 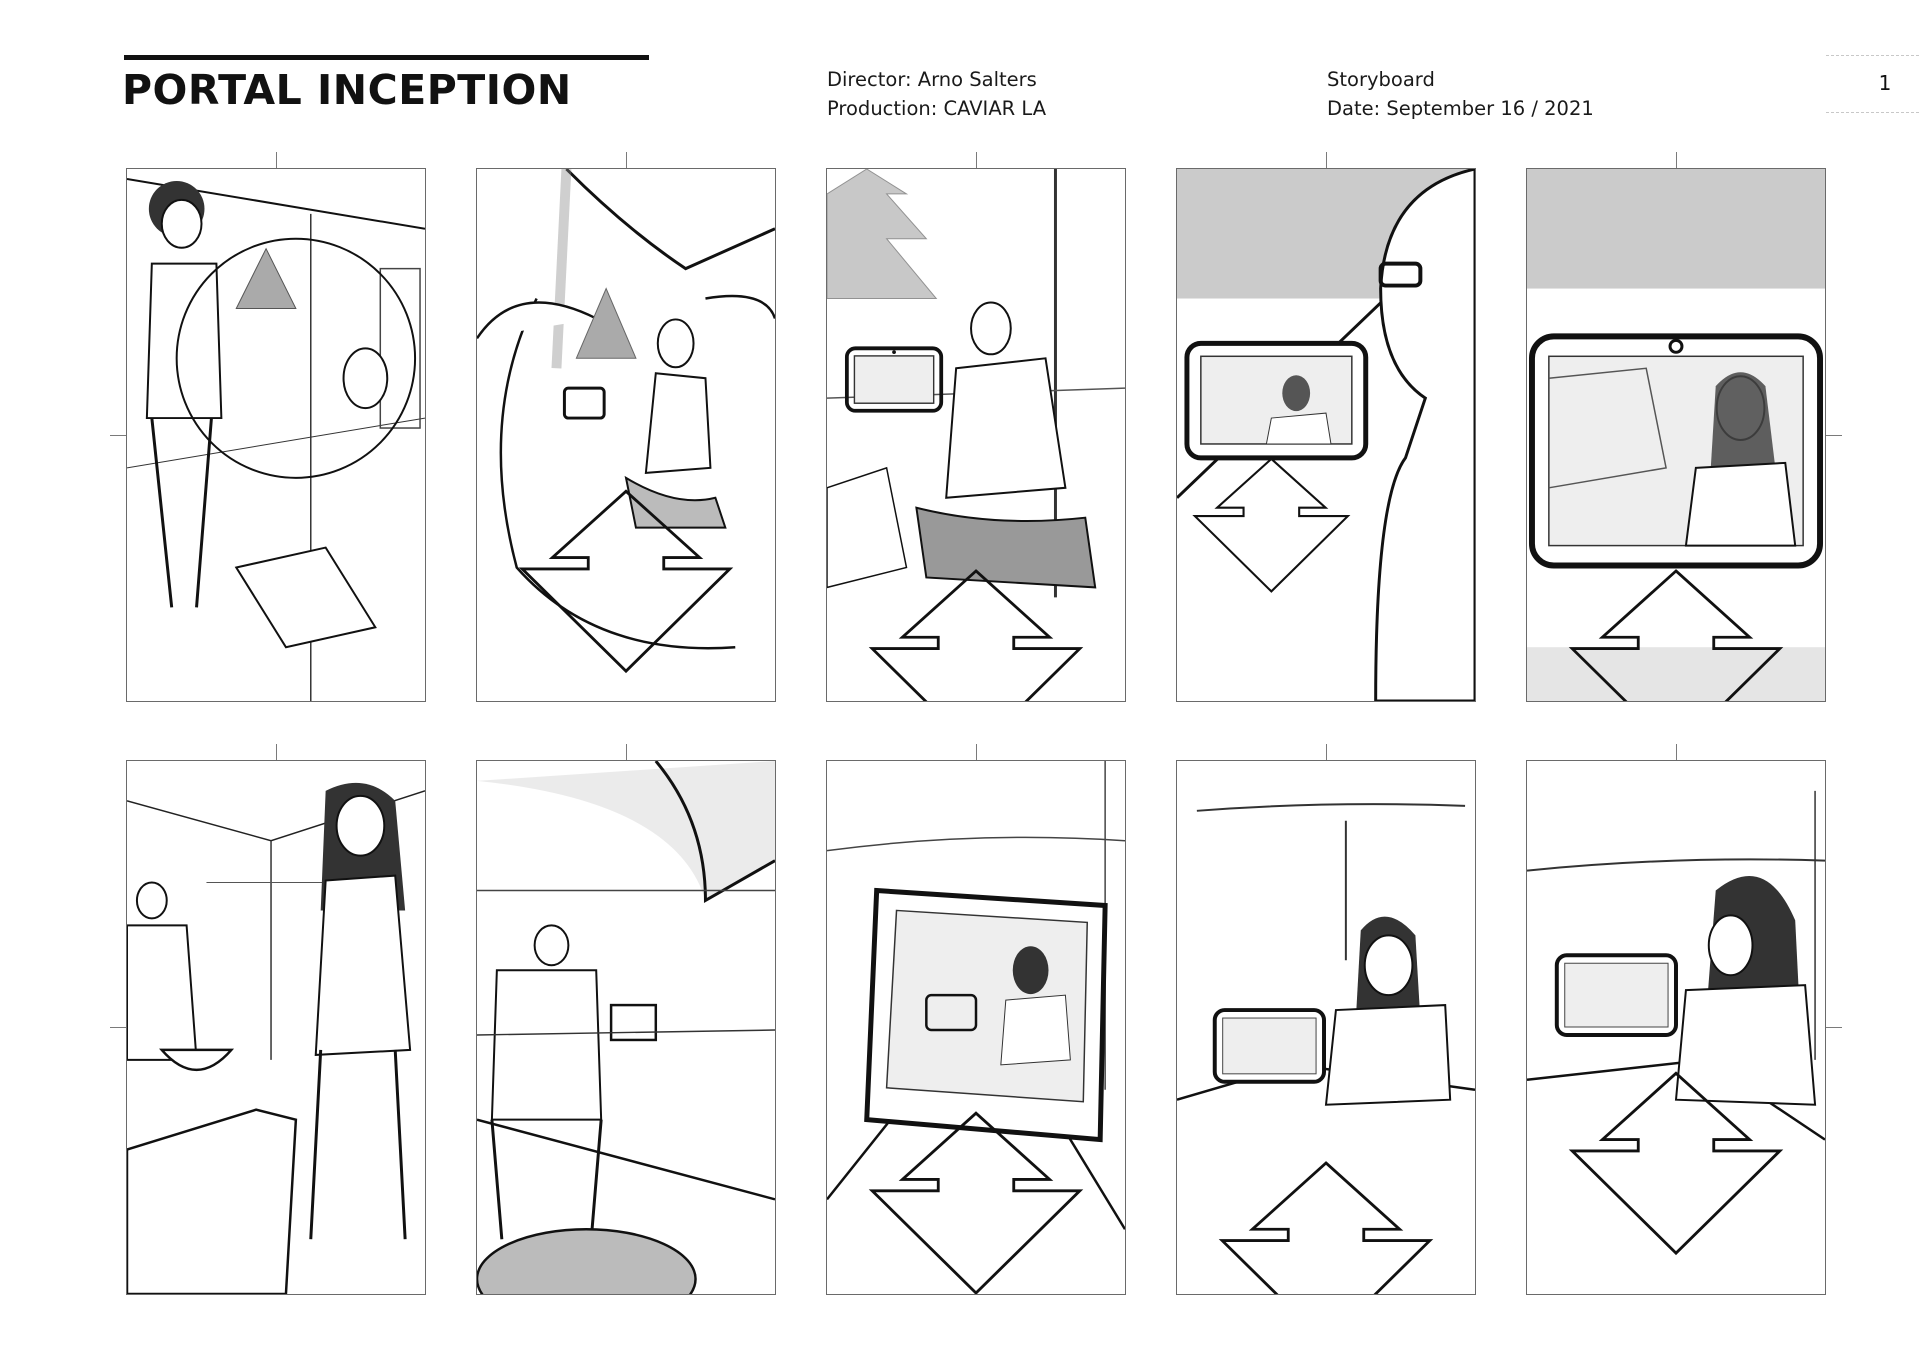 I want to click on panel-3-sketch, so click(x=976, y=435).